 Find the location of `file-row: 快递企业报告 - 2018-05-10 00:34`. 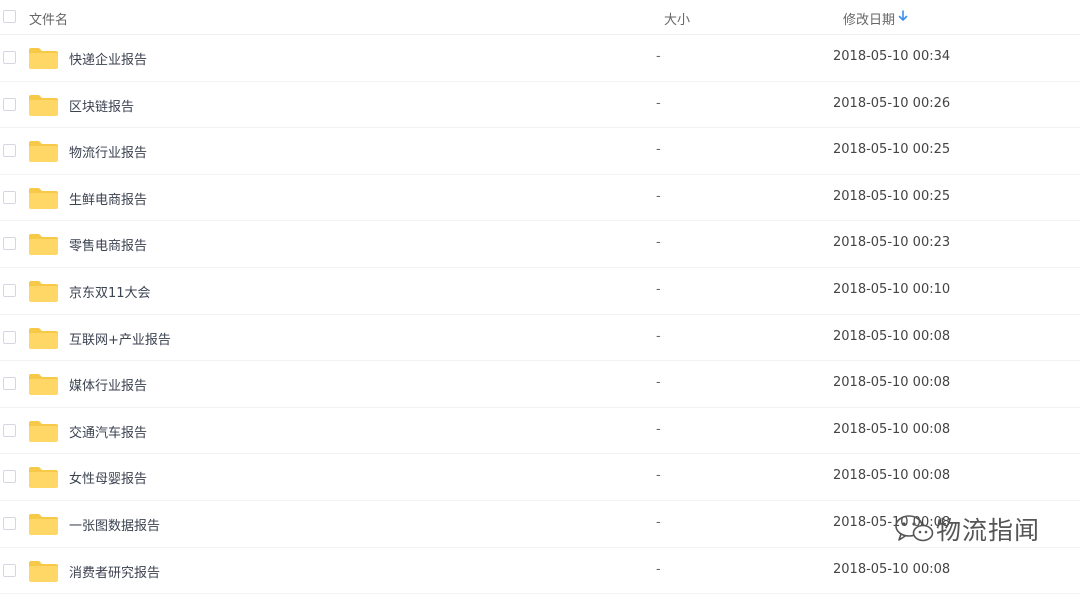

file-row: 快递企业报告 - 2018-05-10 00:34 is located at coordinates (540, 58).